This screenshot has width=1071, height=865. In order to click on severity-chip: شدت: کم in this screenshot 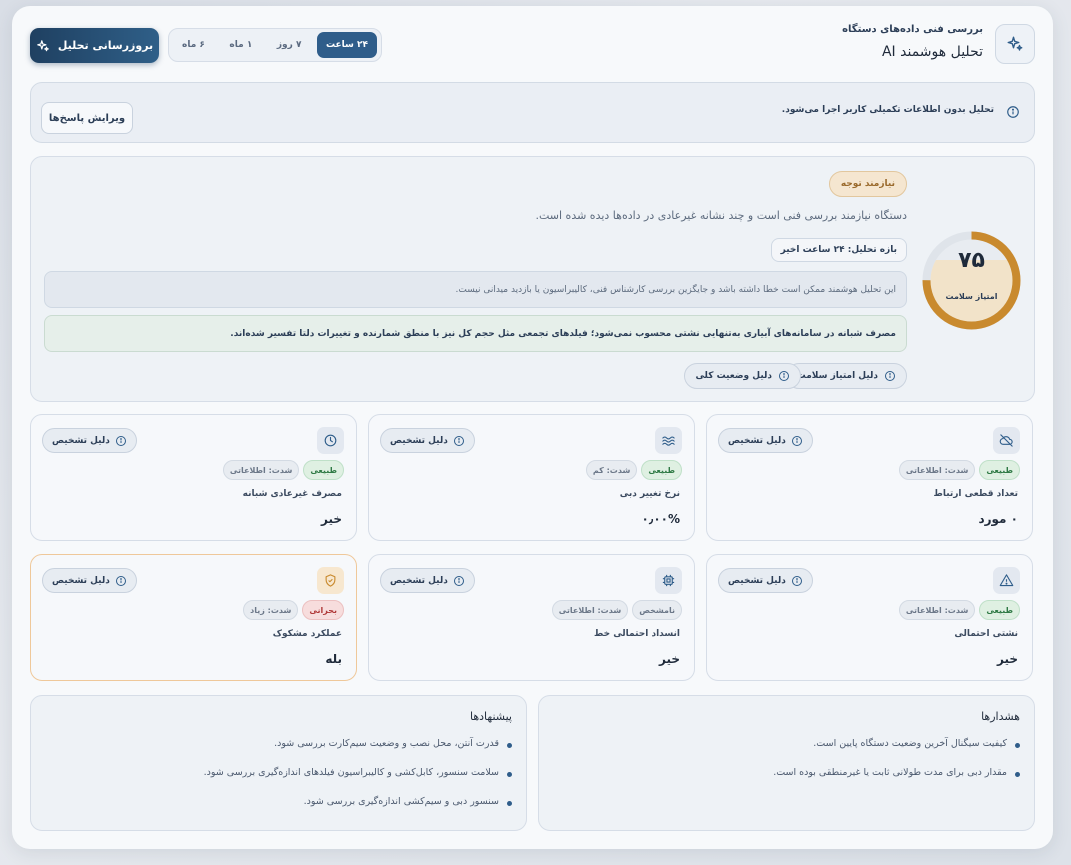, I will do `click(611, 470)`.